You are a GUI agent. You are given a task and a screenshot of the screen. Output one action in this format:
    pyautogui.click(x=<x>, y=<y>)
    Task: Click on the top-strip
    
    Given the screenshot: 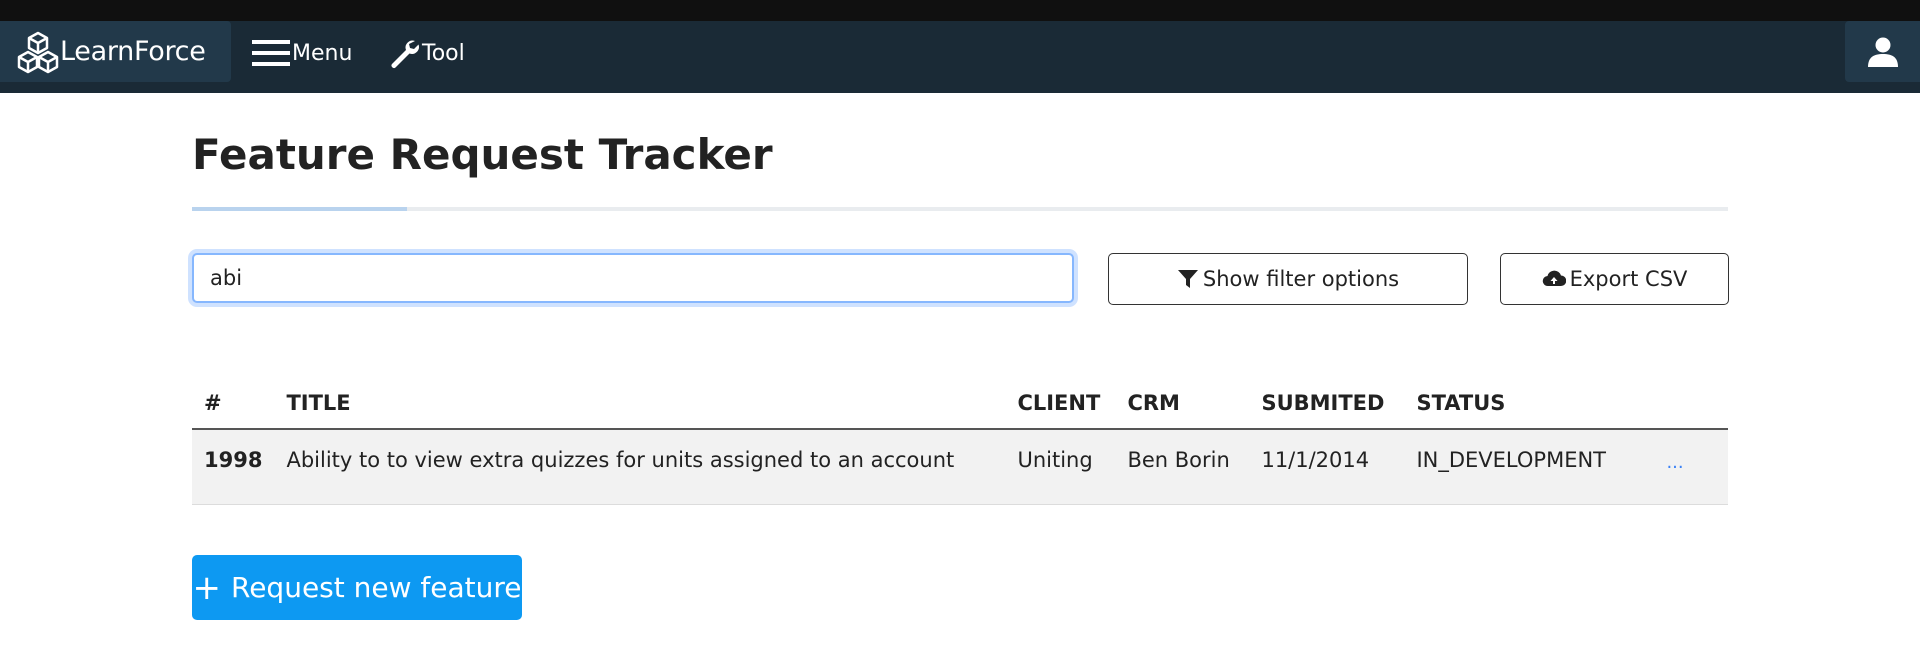 What is the action you would take?
    pyautogui.click(x=960, y=10)
    